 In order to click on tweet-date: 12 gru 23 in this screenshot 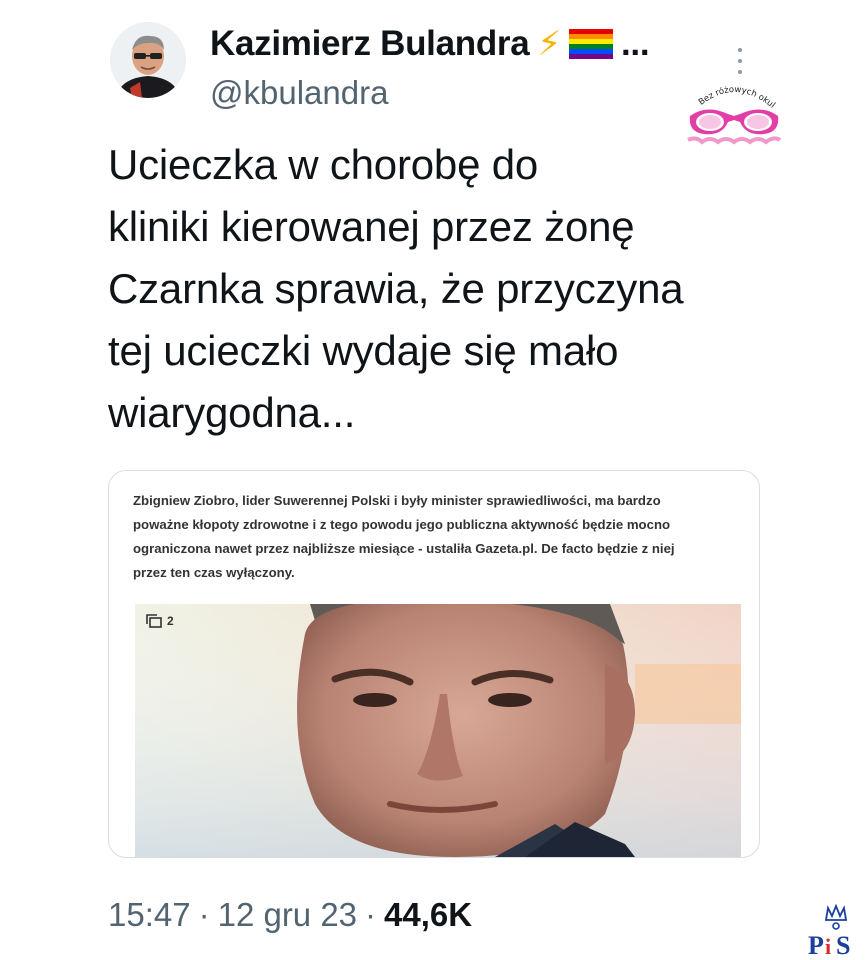, I will do `click(287, 914)`.